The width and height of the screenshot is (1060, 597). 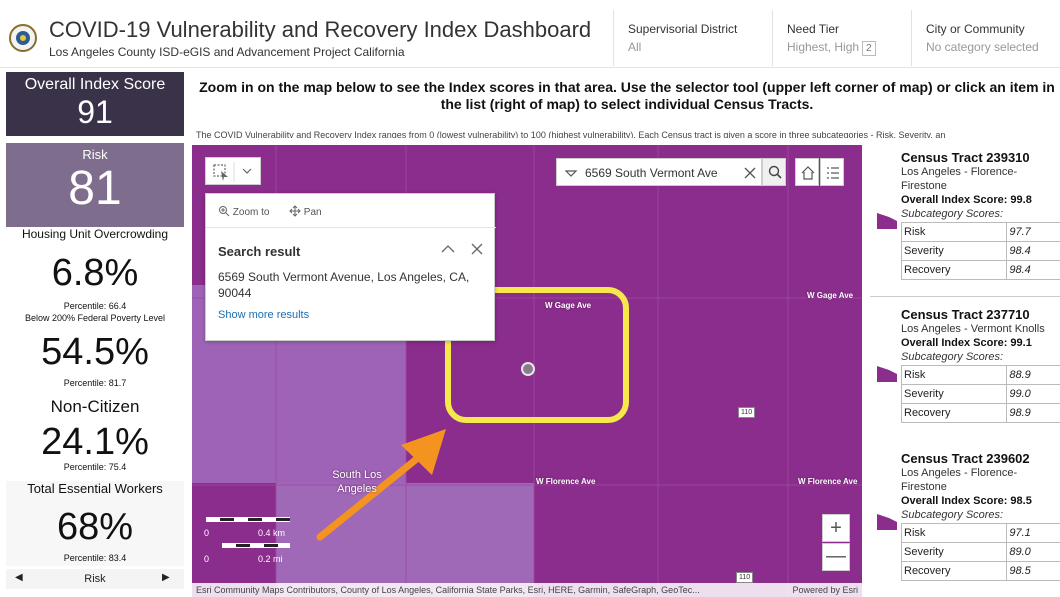 I want to click on table-row: Severity 89.0, so click(x=980, y=552).